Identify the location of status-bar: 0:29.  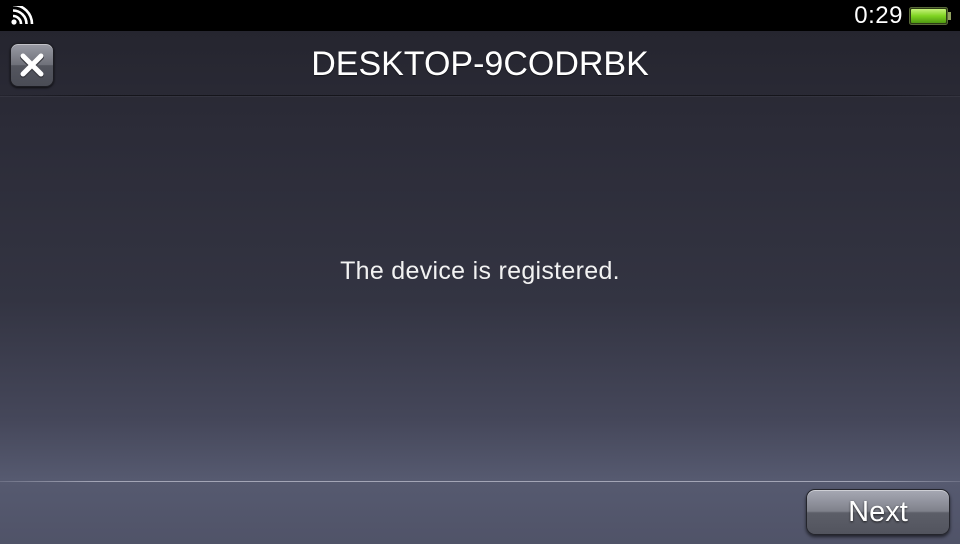
(480, 15).